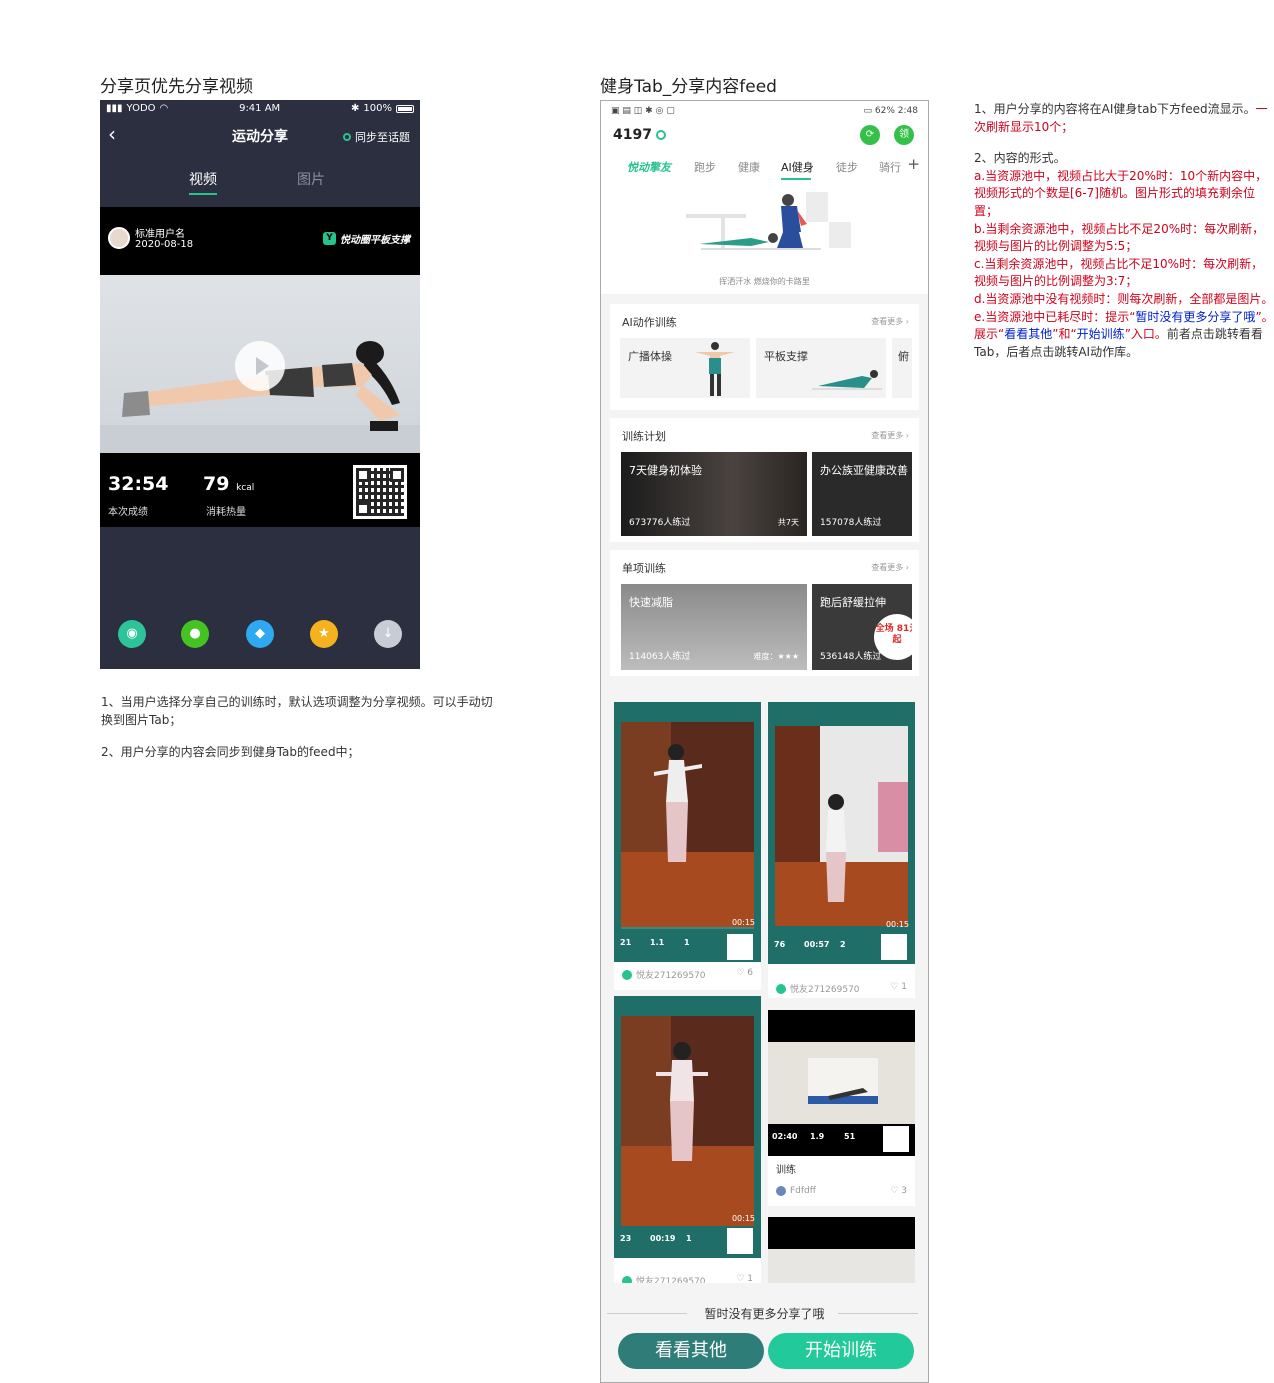 This screenshot has width=1274, height=1383. What do you see at coordinates (128, 512) in the screenshot?
I see `stat-duration-label: 本次成绩` at bounding box center [128, 512].